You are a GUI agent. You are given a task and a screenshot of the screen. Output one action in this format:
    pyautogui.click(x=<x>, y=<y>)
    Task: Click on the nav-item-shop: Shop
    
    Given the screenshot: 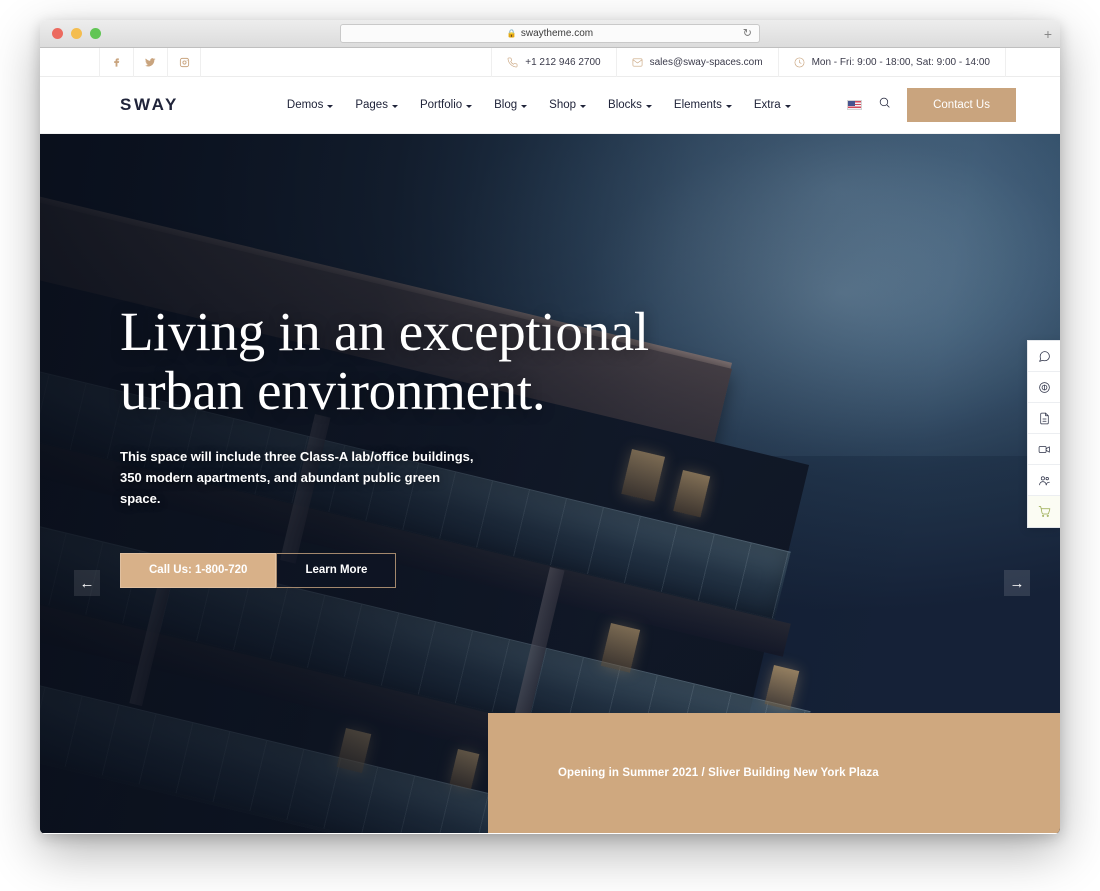 What is the action you would take?
    pyautogui.click(x=568, y=105)
    